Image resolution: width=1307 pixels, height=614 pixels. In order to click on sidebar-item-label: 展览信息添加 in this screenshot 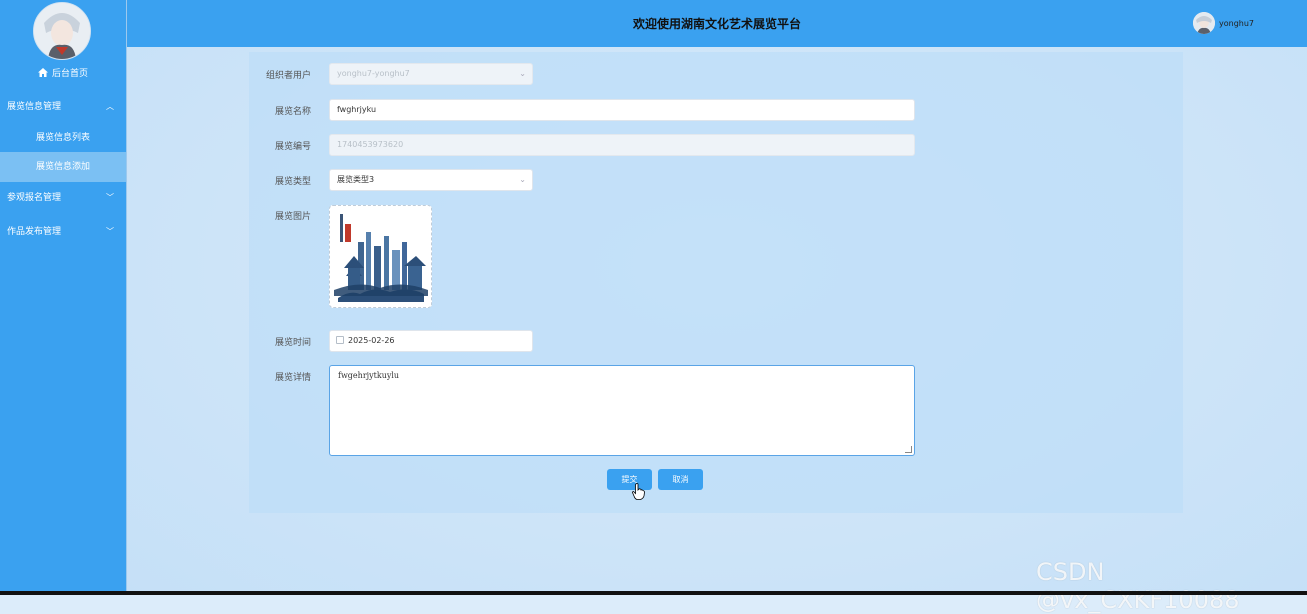, I will do `click(62, 167)`.